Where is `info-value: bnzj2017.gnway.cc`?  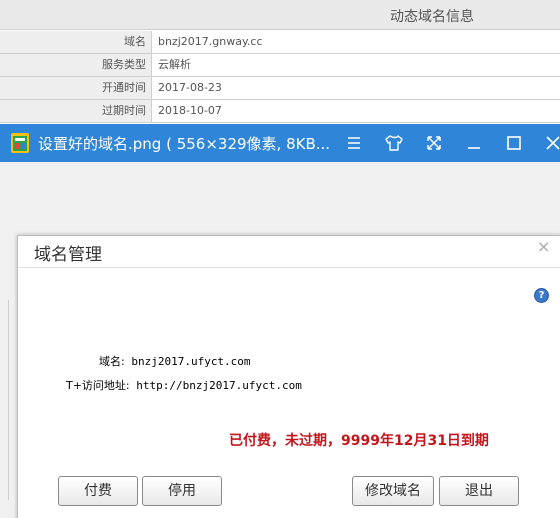 info-value: bnzj2017.gnway.cc is located at coordinates (210, 41).